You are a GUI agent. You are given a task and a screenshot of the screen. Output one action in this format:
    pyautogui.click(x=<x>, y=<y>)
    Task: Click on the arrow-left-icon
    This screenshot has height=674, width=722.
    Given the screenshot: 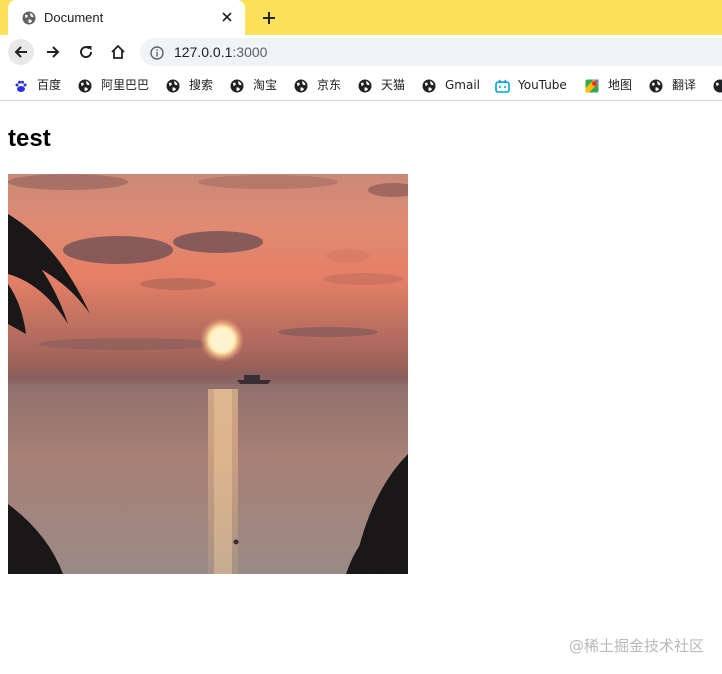 What is the action you would take?
    pyautogui.click(x=20, y=52)
    